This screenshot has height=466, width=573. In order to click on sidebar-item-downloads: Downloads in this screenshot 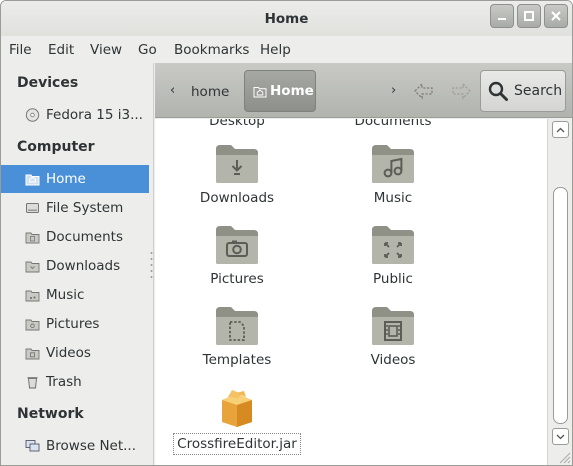, I will do `click(75, 266)`.